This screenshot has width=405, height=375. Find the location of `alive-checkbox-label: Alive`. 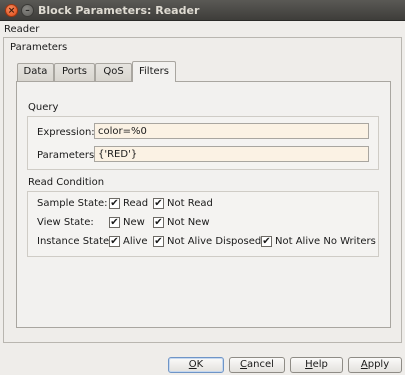

alive-checkbox-label: Alive is located at coordinates (135, 241).